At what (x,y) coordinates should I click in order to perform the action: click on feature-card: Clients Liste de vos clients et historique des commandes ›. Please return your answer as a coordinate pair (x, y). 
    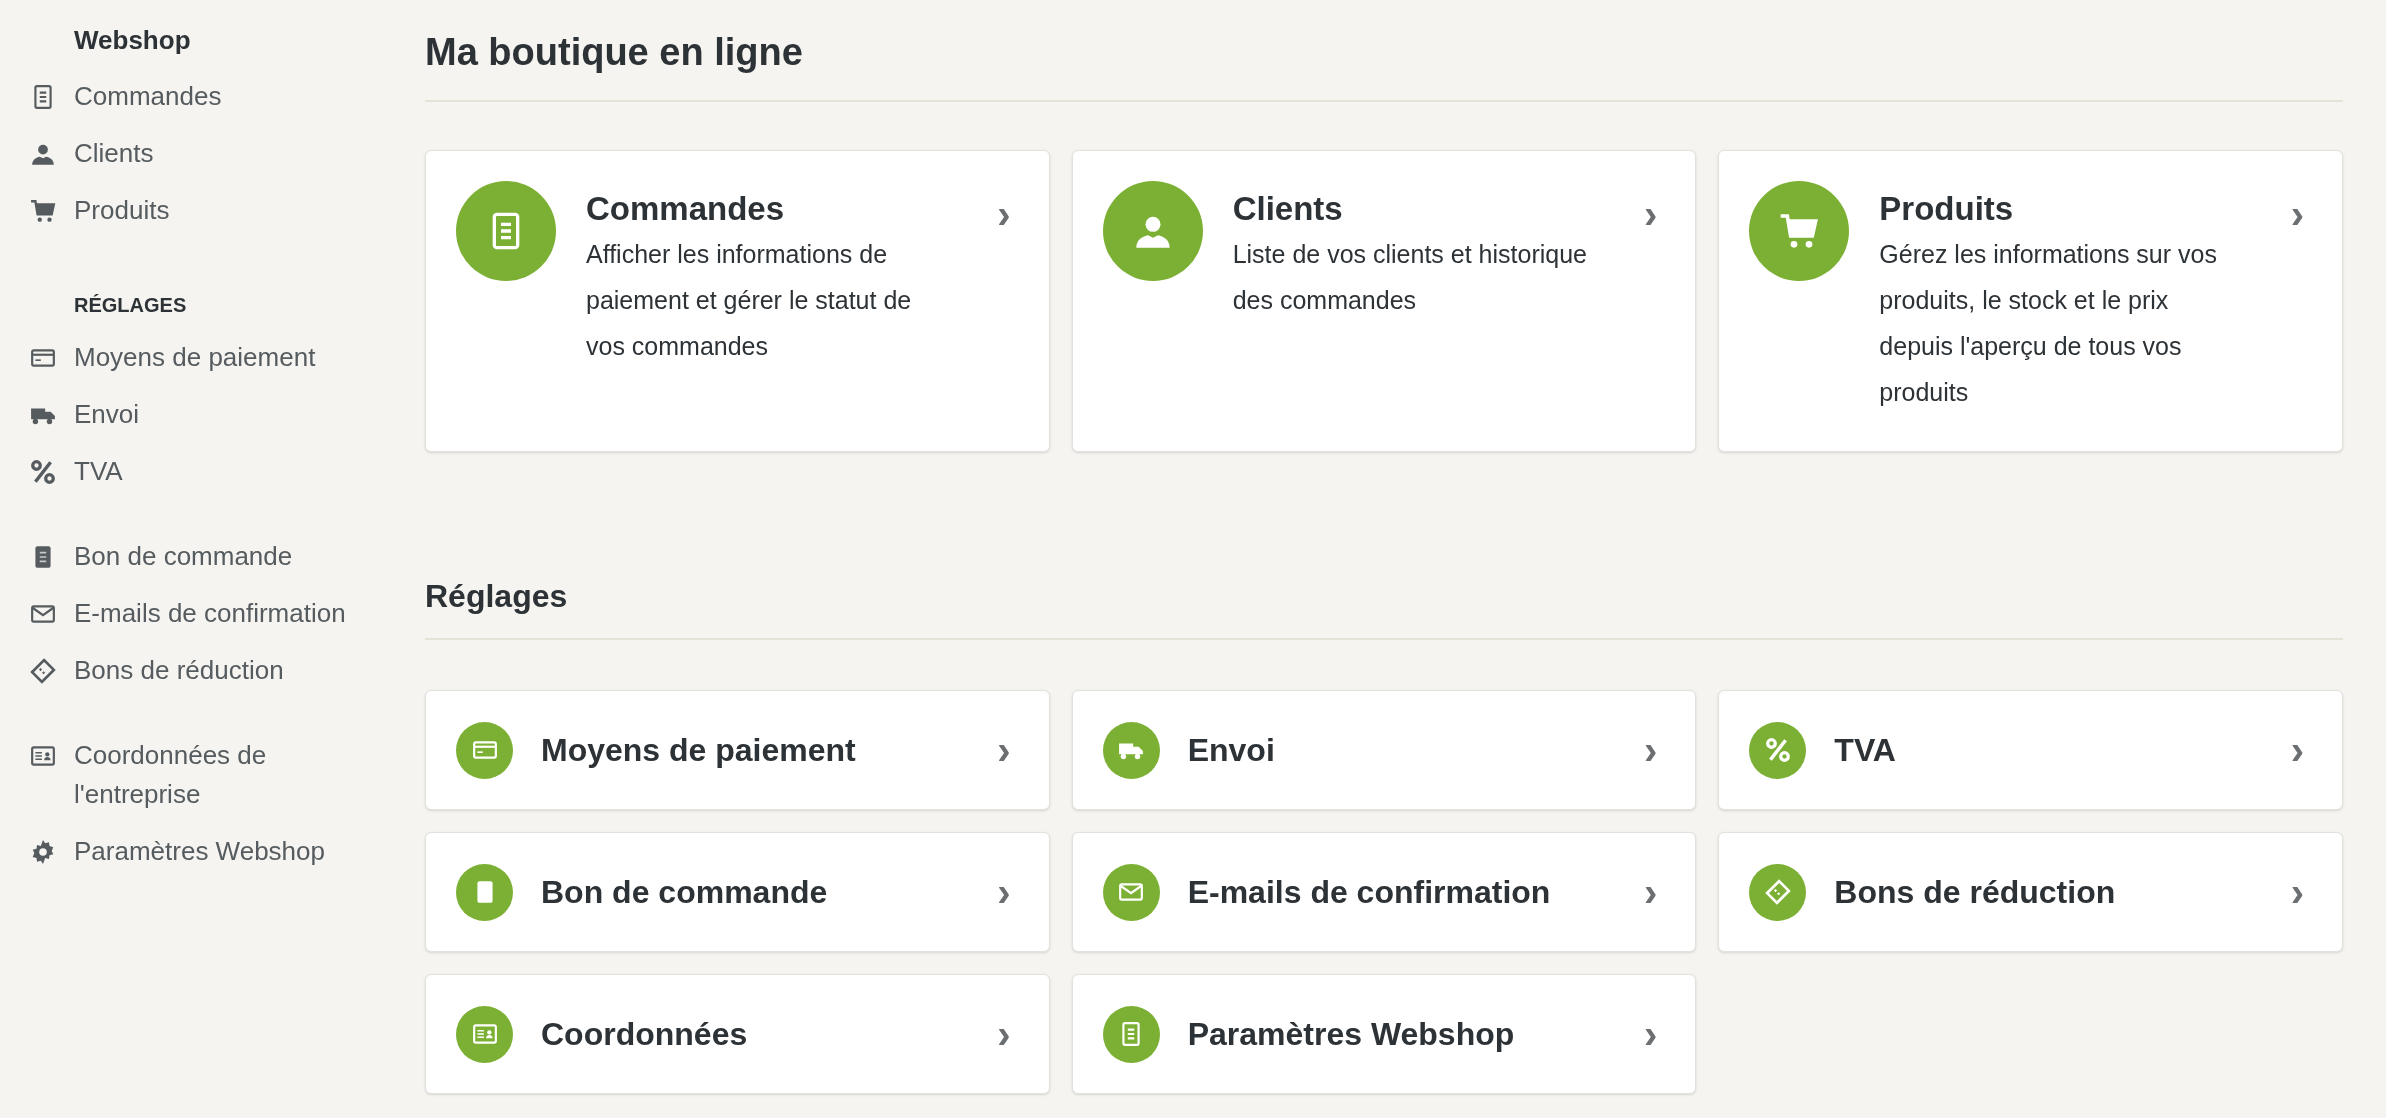
    Looking at the image, I should click on (1384, 301).